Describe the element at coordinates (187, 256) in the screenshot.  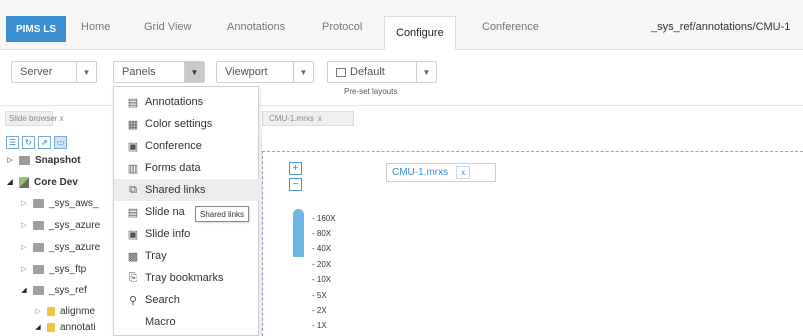
I see `menu-item-tray: ▩ Tray` at that location.